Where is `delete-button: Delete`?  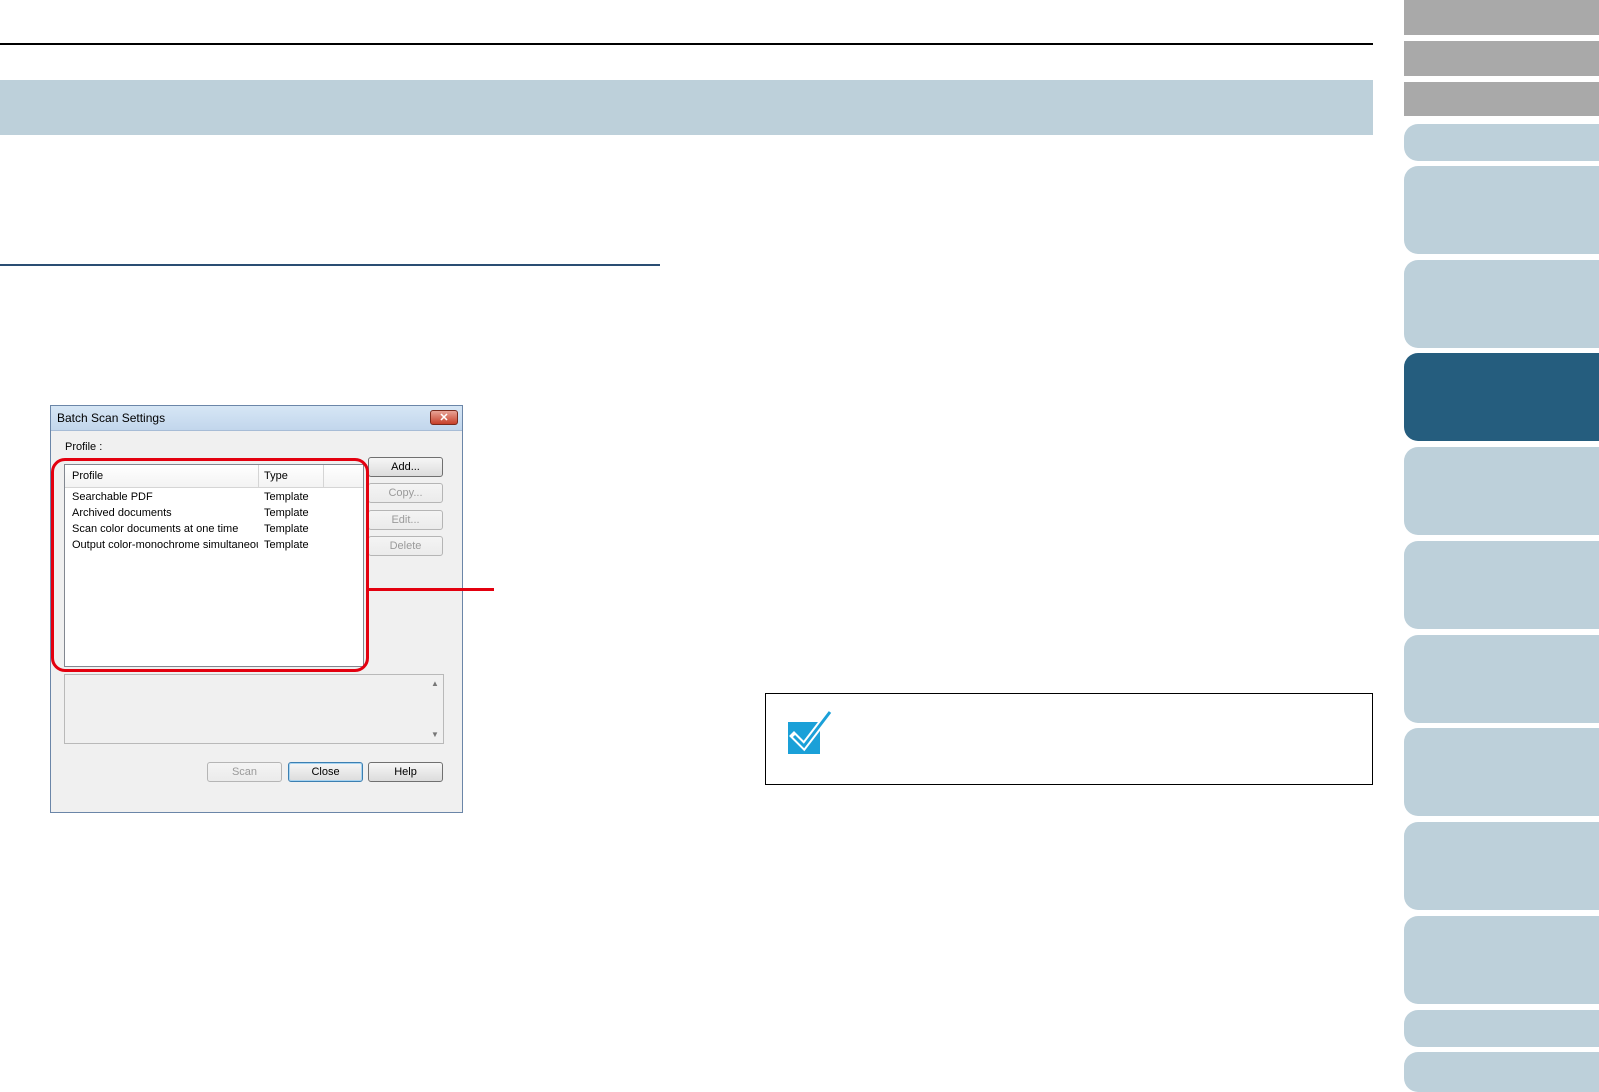
delete-button: Delete is located at coordinates (405, 546).